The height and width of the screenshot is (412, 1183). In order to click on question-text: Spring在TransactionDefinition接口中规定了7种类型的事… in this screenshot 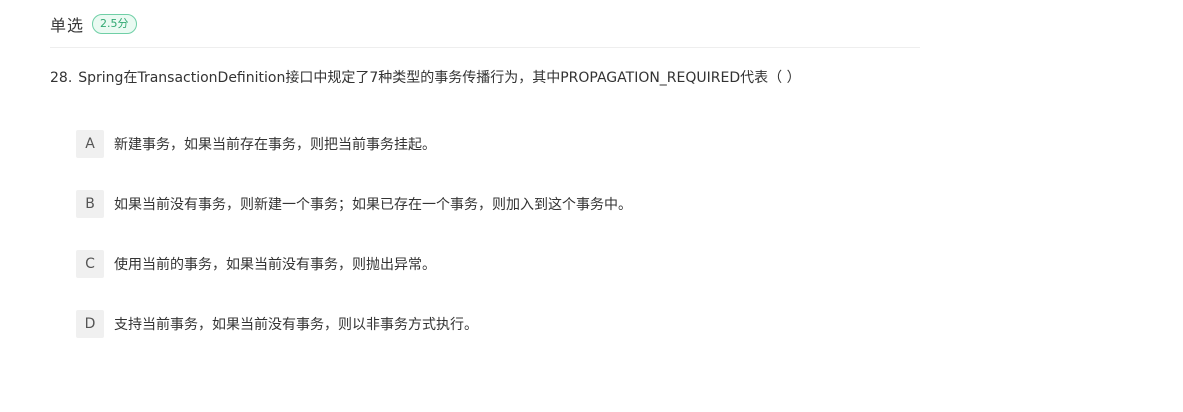, I will do `click(439, 78)`.